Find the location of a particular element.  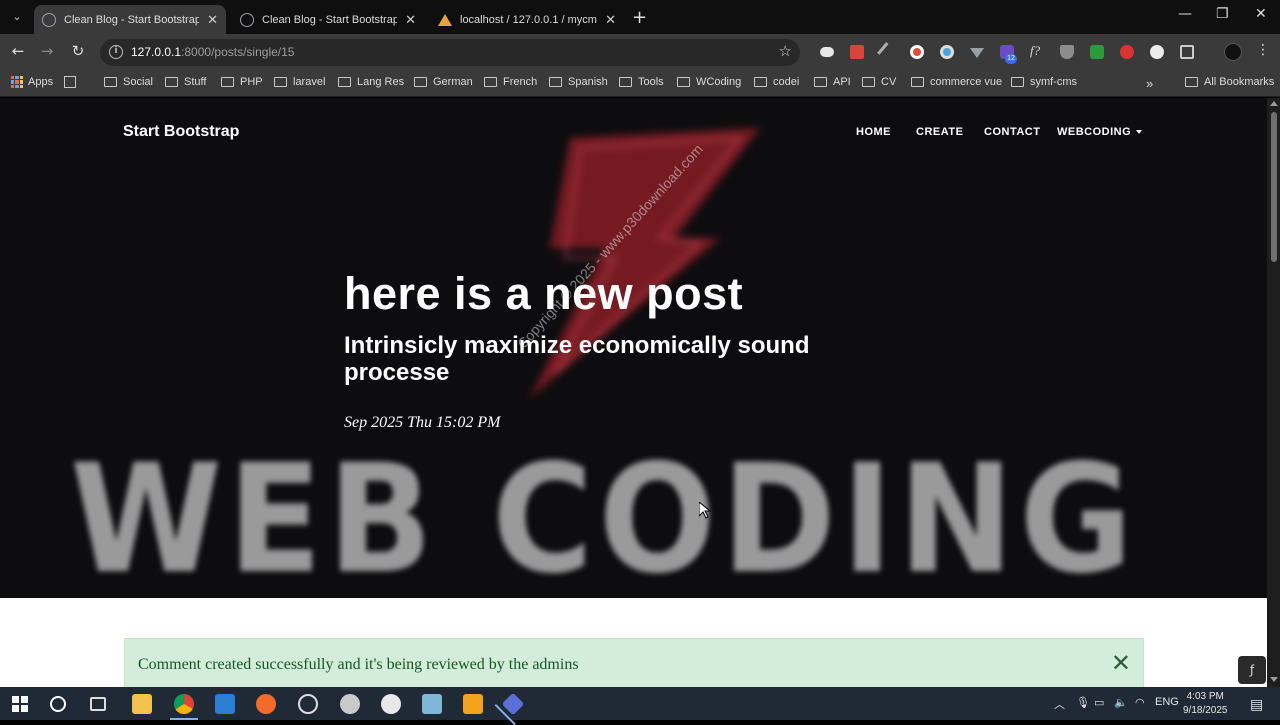

sublime-text-icon is located at coordinates (473, 704).